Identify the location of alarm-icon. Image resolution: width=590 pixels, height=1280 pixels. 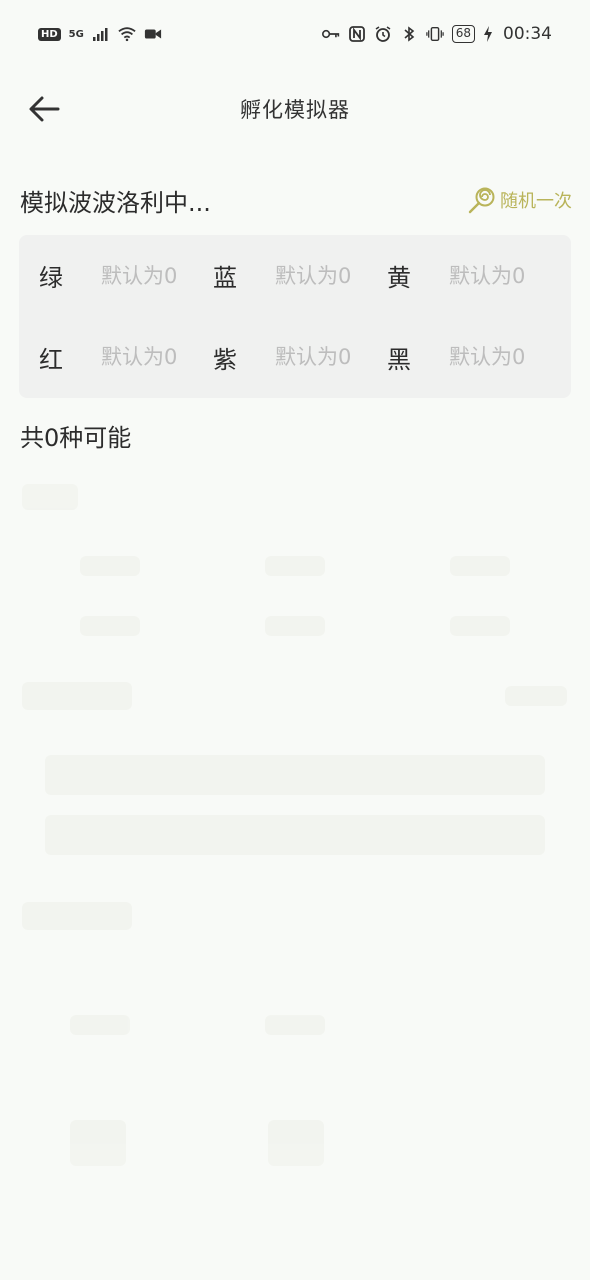
(383, 34).